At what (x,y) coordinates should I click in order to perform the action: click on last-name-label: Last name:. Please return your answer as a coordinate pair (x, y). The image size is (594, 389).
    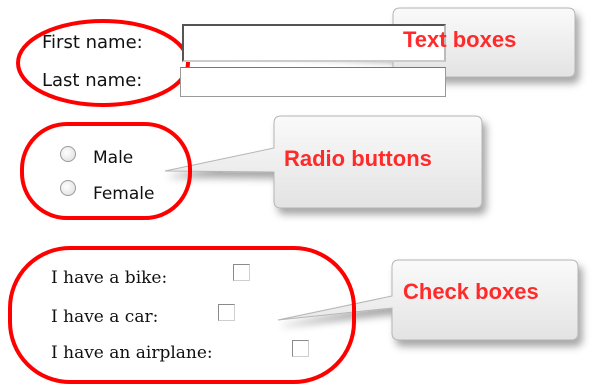
    Looking at the image, I should click on (92, 80).